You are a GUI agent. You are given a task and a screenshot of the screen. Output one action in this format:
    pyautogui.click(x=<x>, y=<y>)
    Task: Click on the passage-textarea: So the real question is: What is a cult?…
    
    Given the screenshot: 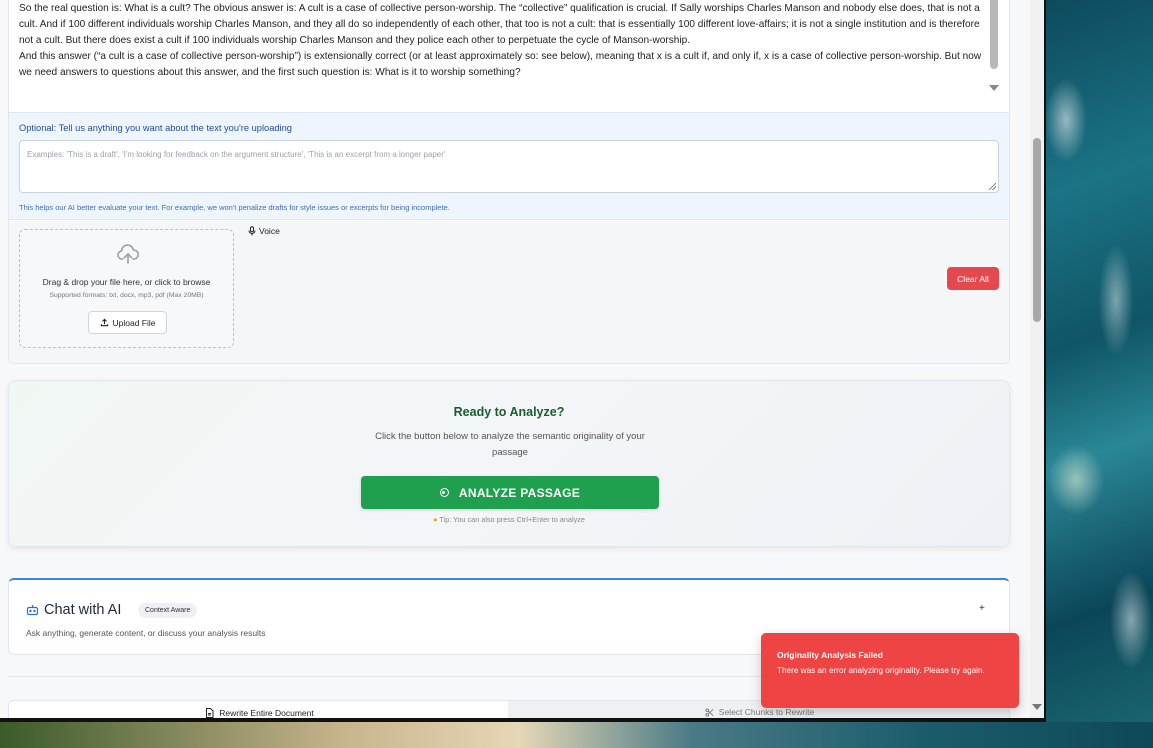 What is the action you would take?
    pyautogui.click(x=503, y=51)
    